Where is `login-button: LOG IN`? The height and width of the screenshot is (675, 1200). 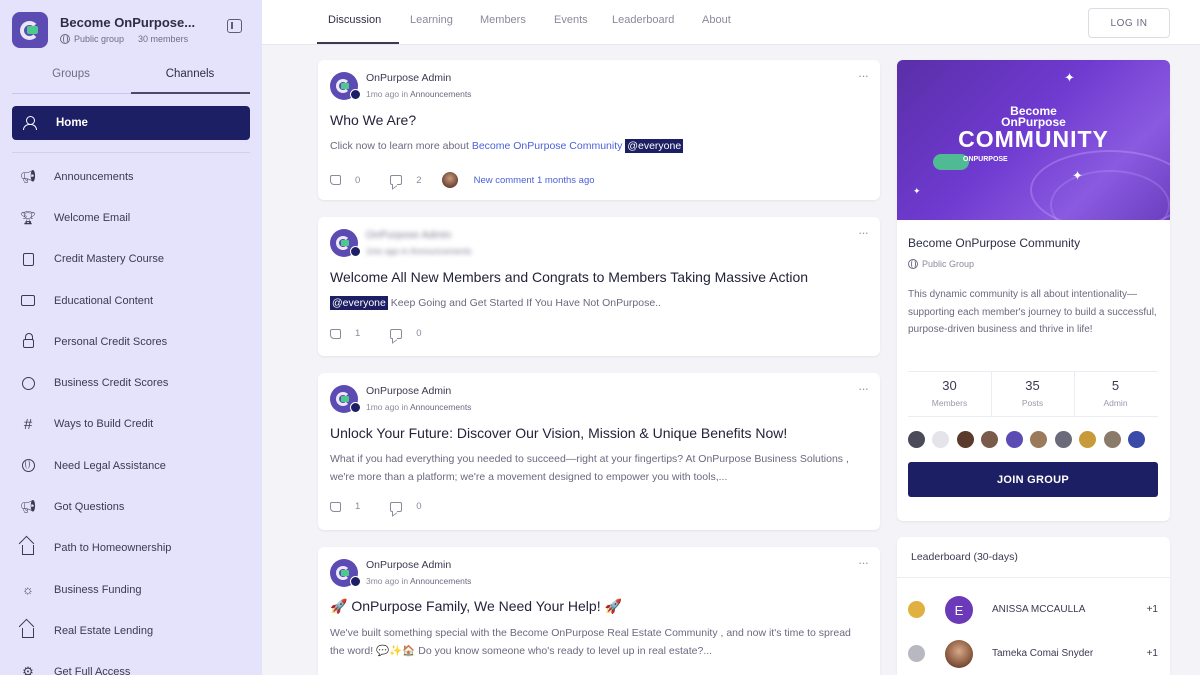
login-button: LOG IN is located at coordinates (1129, 23).